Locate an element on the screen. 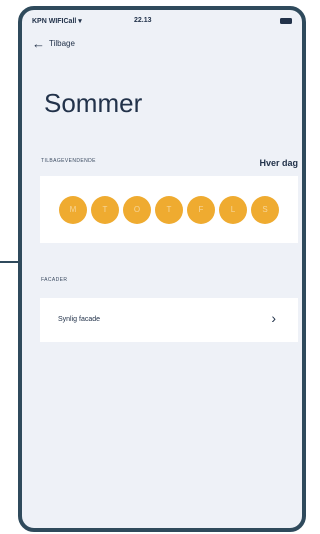 This screenshot has width=320, height=534. wifi-icon: ▾ is located at coordinates (80, 21).